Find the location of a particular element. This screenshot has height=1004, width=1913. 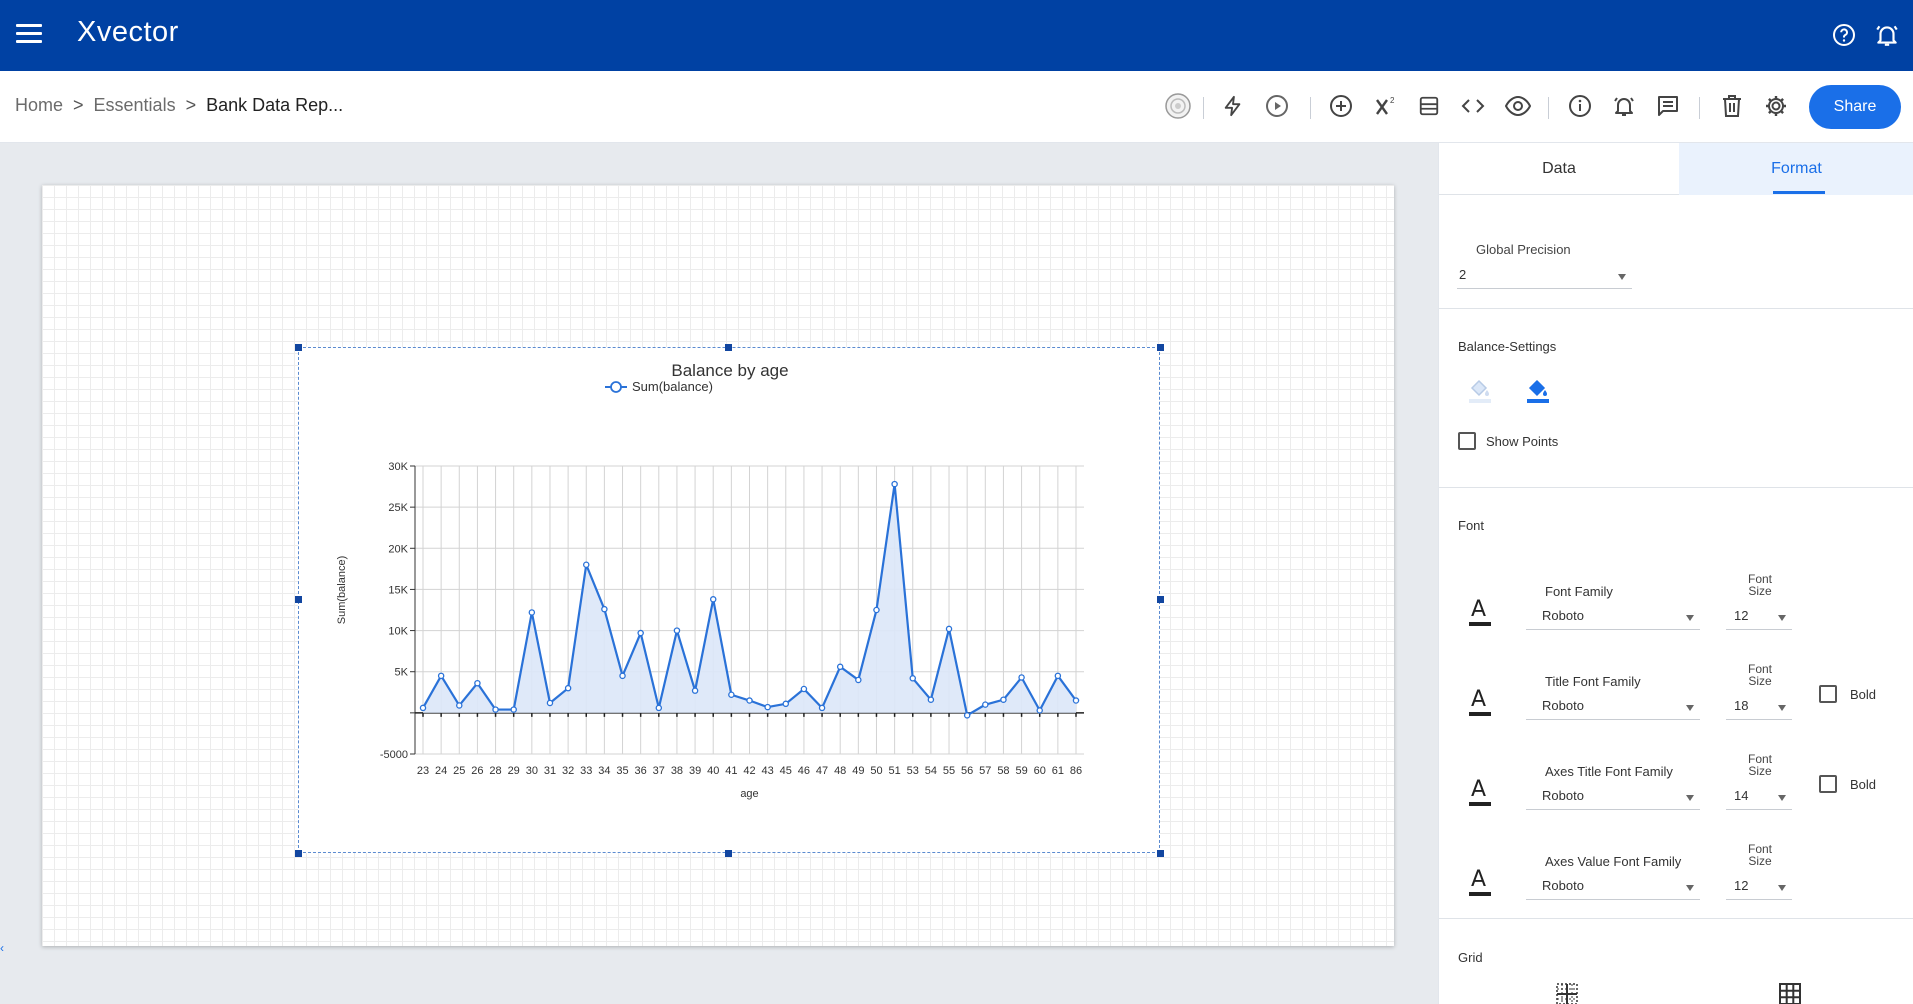

axes-value-font-size-value: 12 is located at coordinates (1741, 885).